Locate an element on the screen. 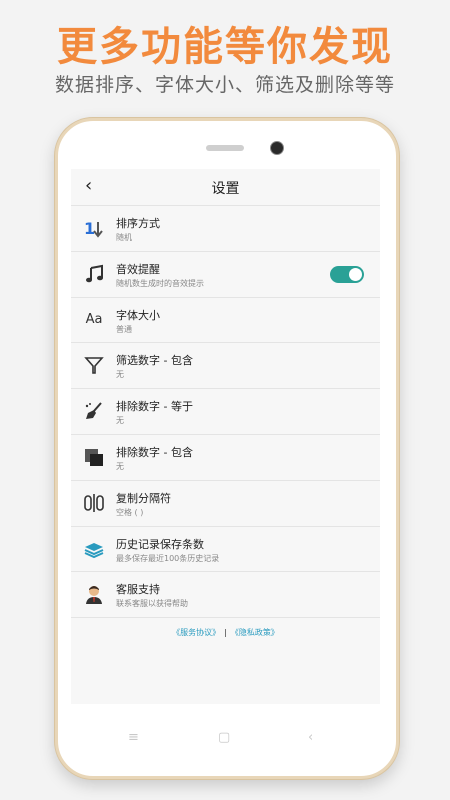 The image size is (450, 800). setting-label: 复制分隔符 is located at coordinates (143, 498).